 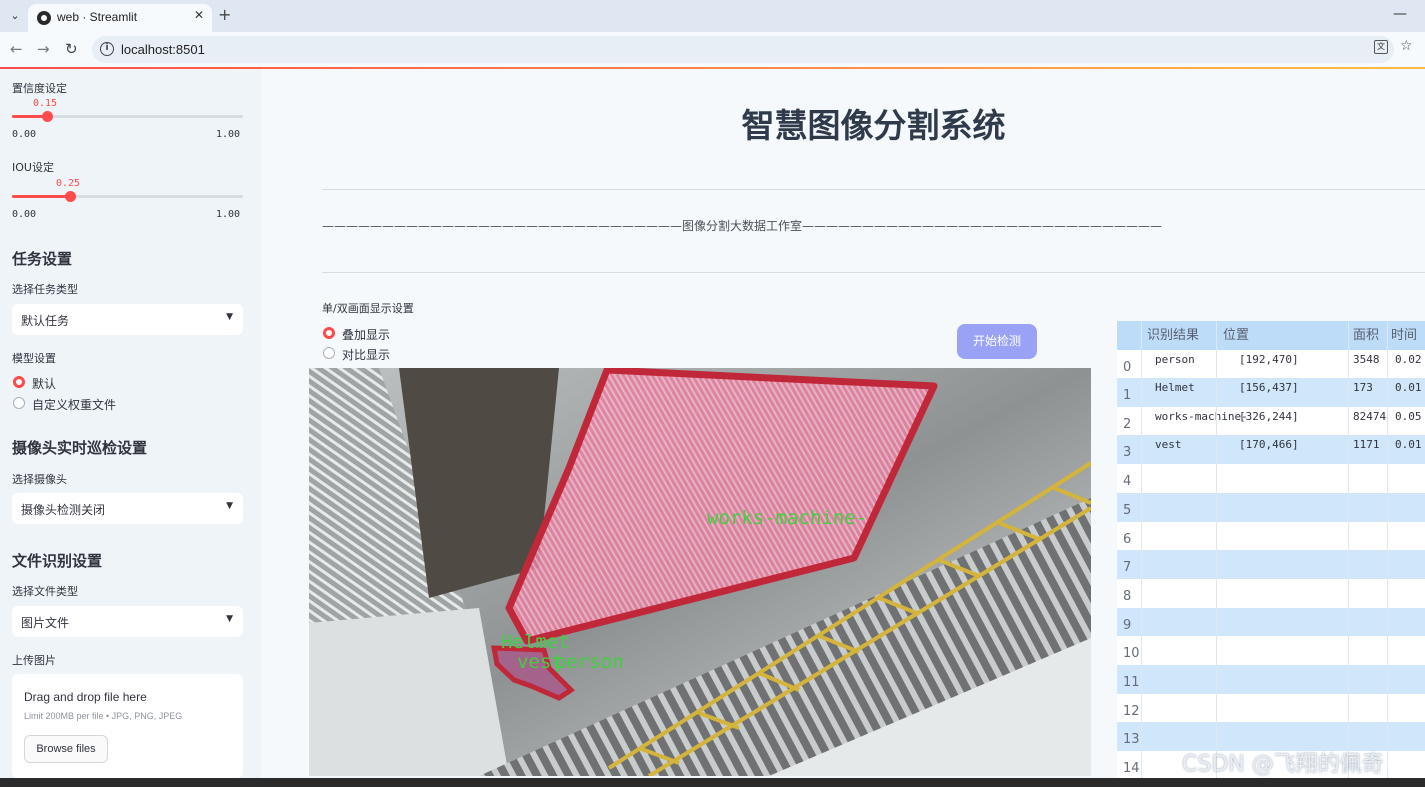 What do you see at coordinates (45, 321) in the screenshot?
I see `task-type-value: 默认任务` at bounding box center [45, 321].